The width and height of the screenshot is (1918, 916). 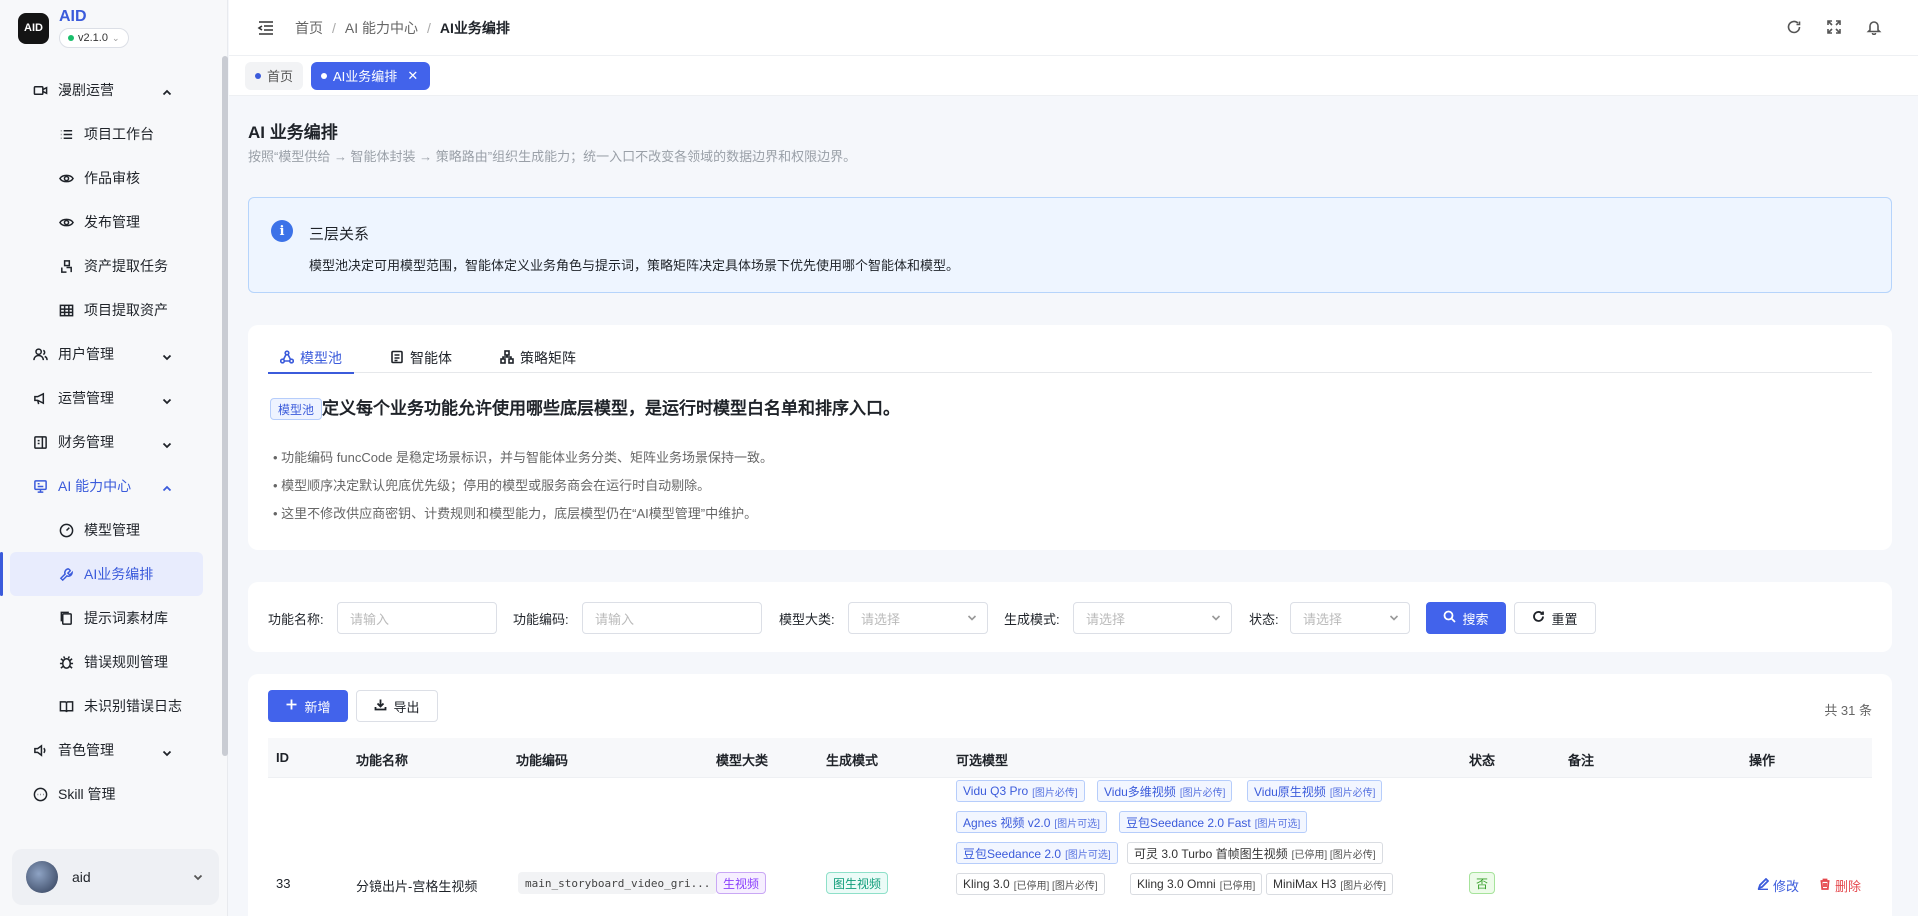 I want to click on bug-icon, so click(x=66, y=662).